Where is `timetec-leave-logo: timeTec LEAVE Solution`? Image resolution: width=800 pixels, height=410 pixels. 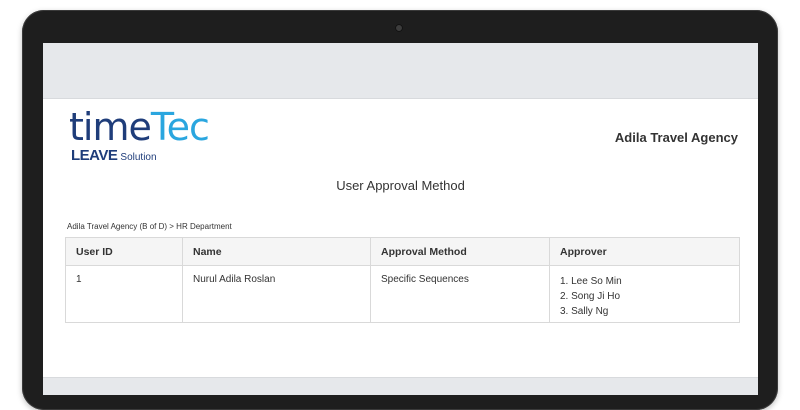
timetec-leave-logo: timeTec LEAVE Solution is located at coordinates (139, 134).